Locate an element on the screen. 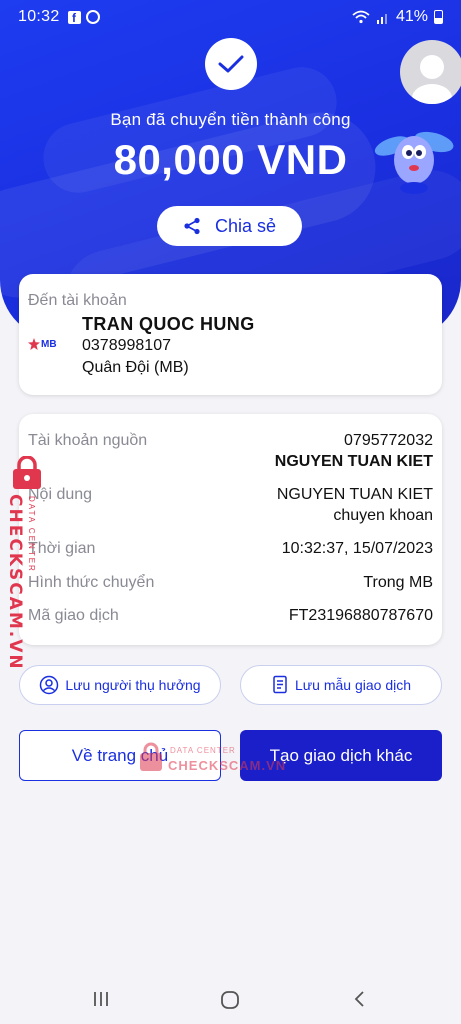 The height and width of the screenshot is (1024, 461). content-value-line1: NGUYEN TUAN KIET is located at coordinates (354, 494).